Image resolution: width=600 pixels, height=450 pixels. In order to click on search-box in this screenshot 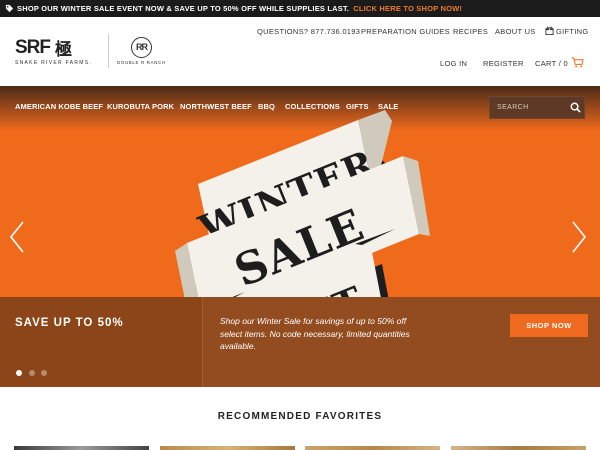, I will do `click(537, 107)`.